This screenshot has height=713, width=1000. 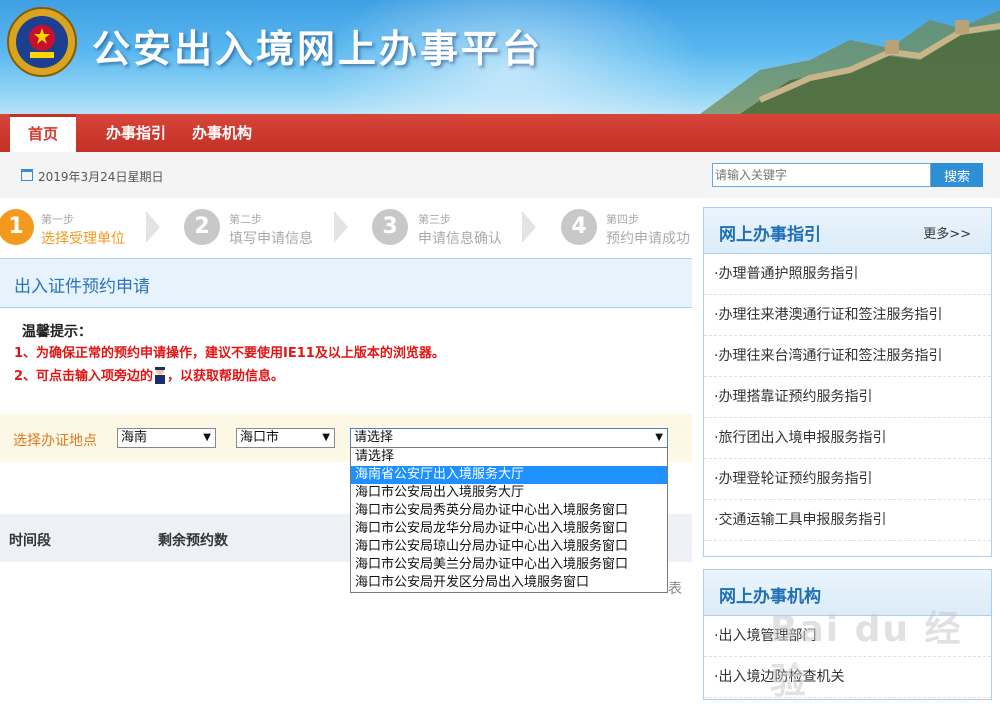 I want to click on tip-line-2-after: ，以获取帮助信息。, so click(x=226, y=376).